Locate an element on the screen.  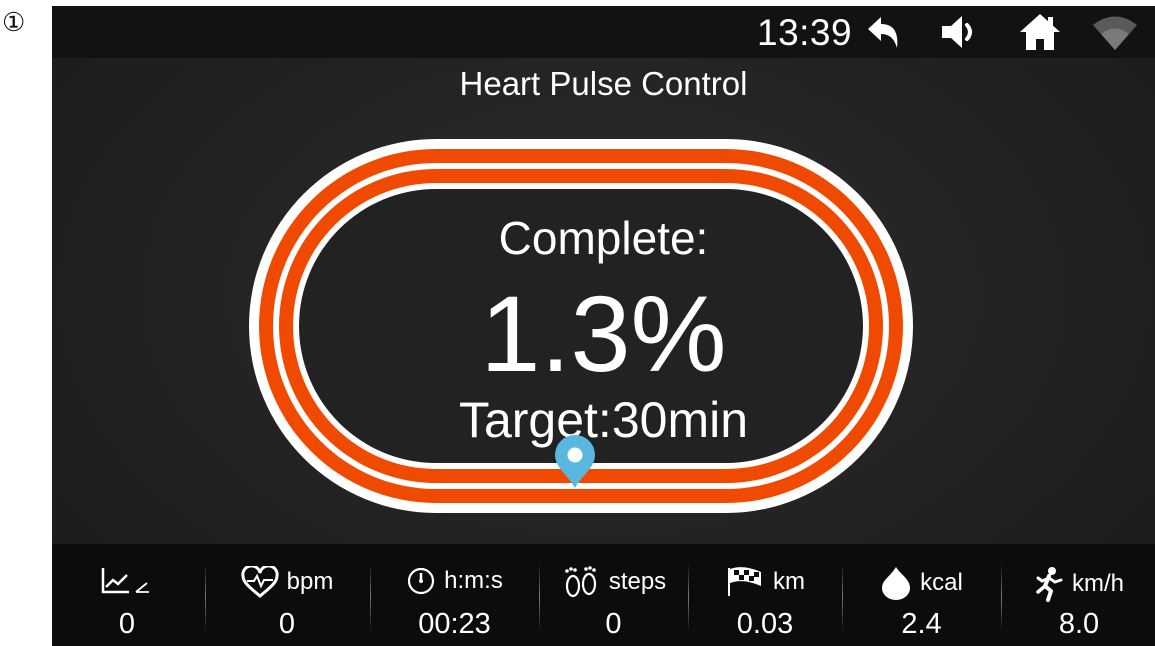
heart-rate-value: 0 is located at coordinates (287, 624).